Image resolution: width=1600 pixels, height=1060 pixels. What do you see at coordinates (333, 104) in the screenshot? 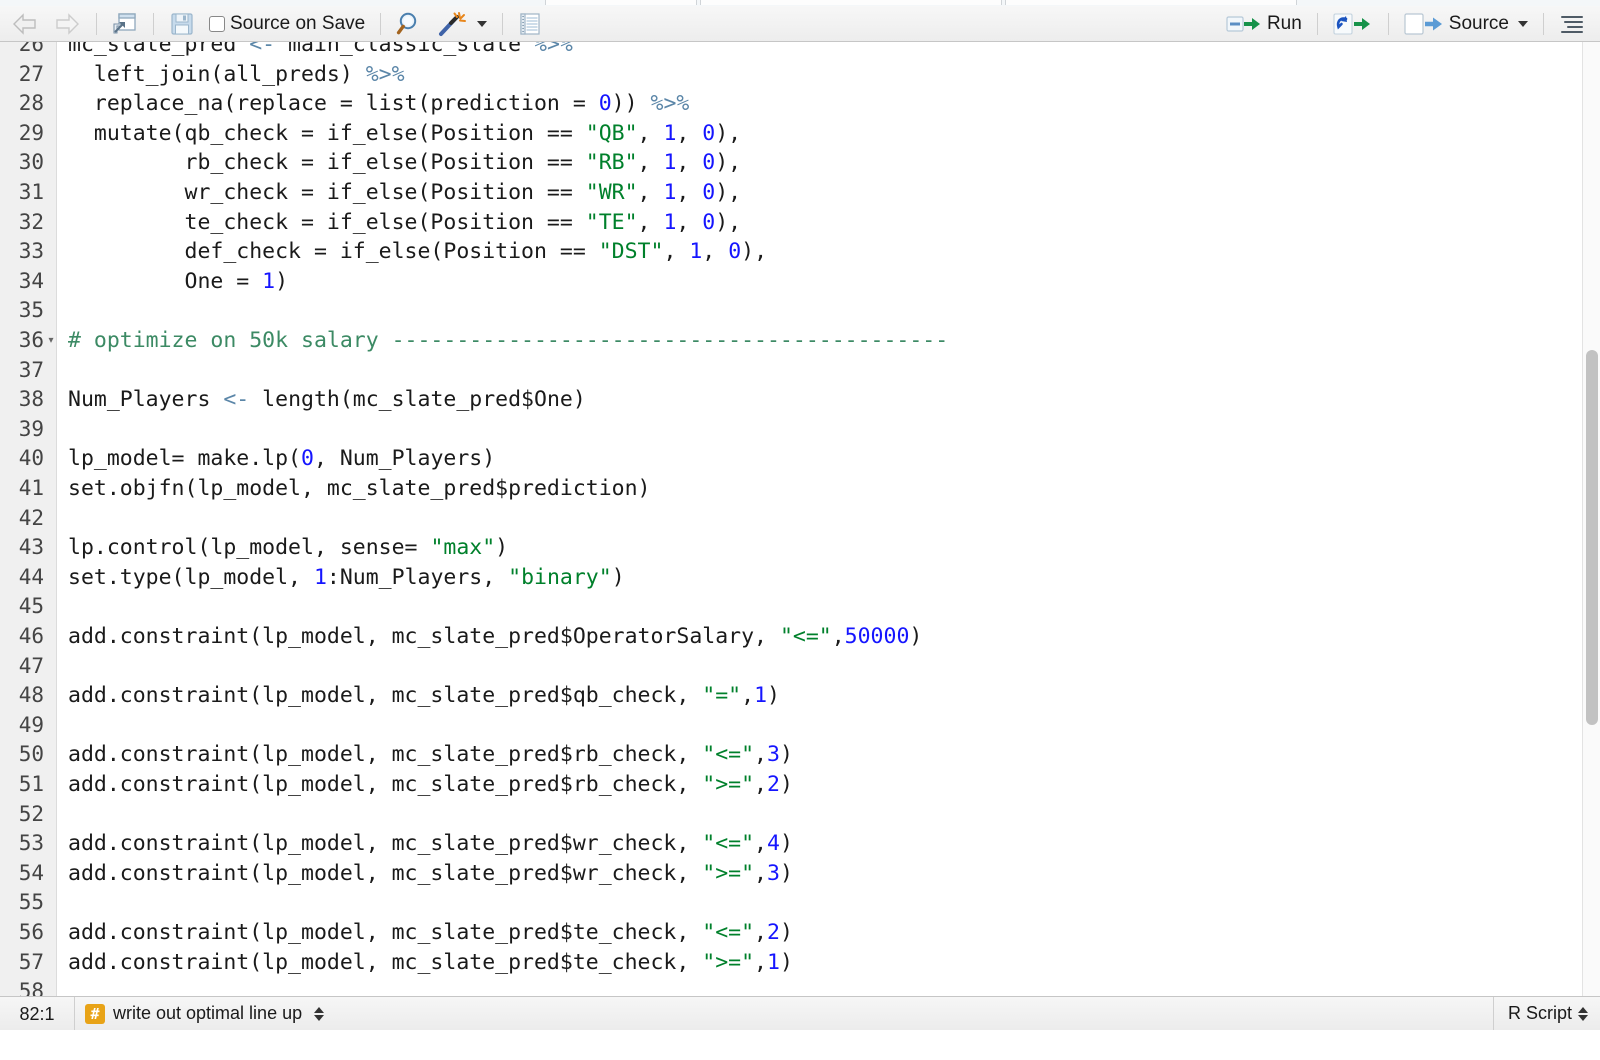
I see `code-token: replace_na(replace = list(prediction =` at bounding box center [333, 104].